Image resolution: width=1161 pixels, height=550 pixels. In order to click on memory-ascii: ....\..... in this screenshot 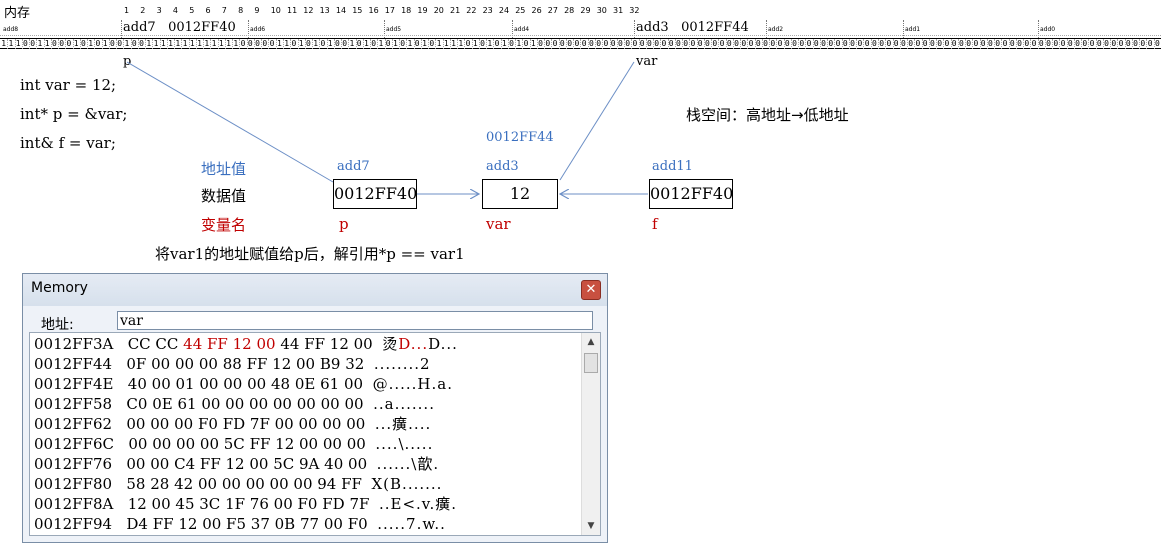, I will do `click(404, 444)`.